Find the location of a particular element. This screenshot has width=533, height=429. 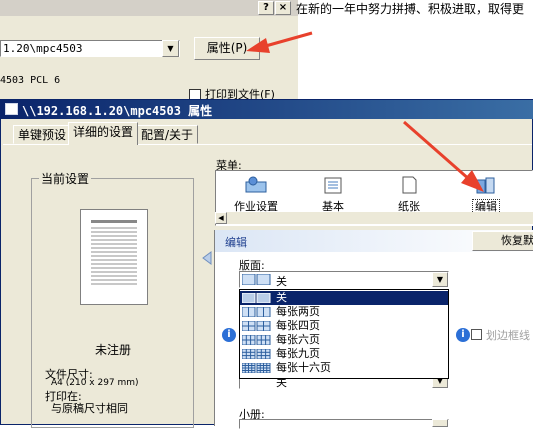

paper-icon is located at coordinates (409, 185).